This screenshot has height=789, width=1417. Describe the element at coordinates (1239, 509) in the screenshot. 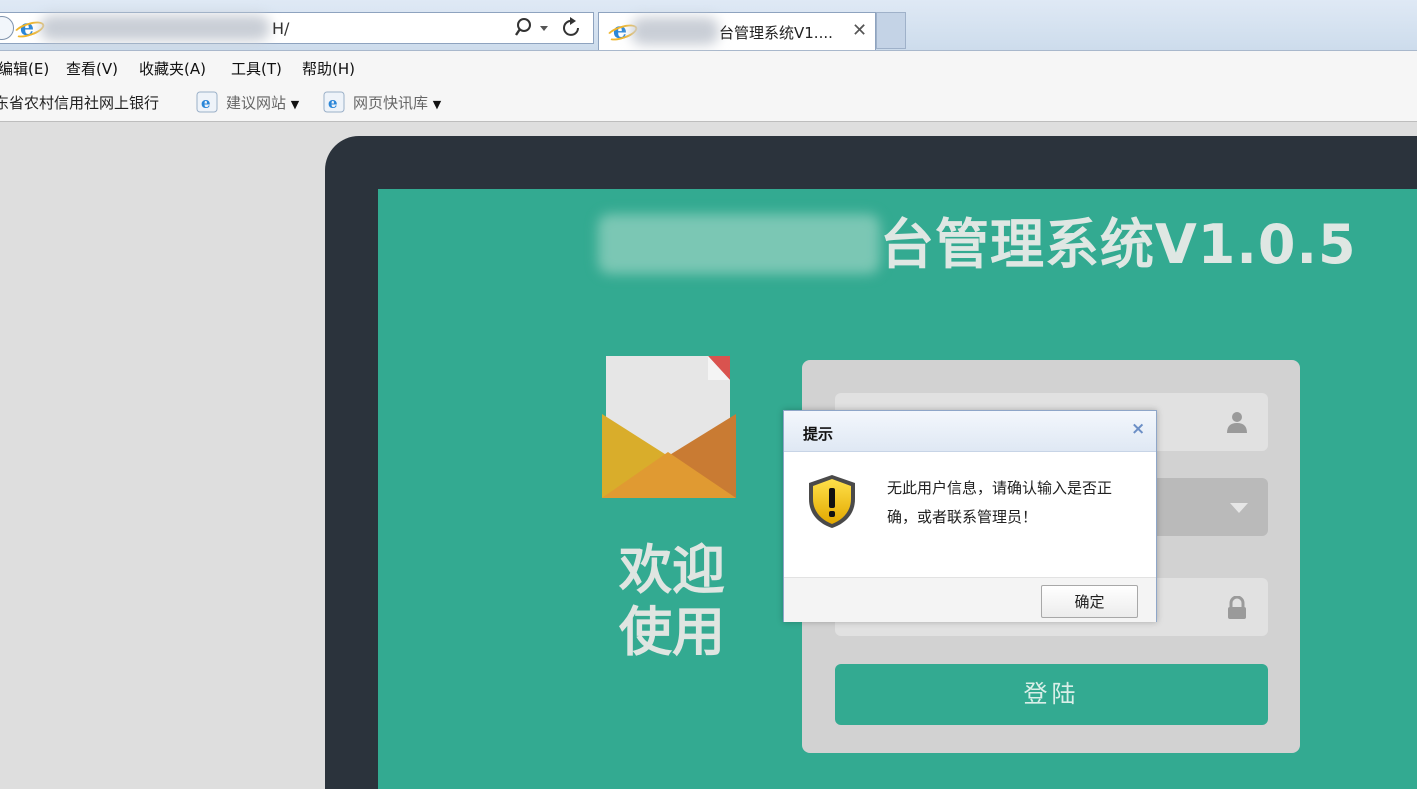

I see `chevron-down-icon` at that location.